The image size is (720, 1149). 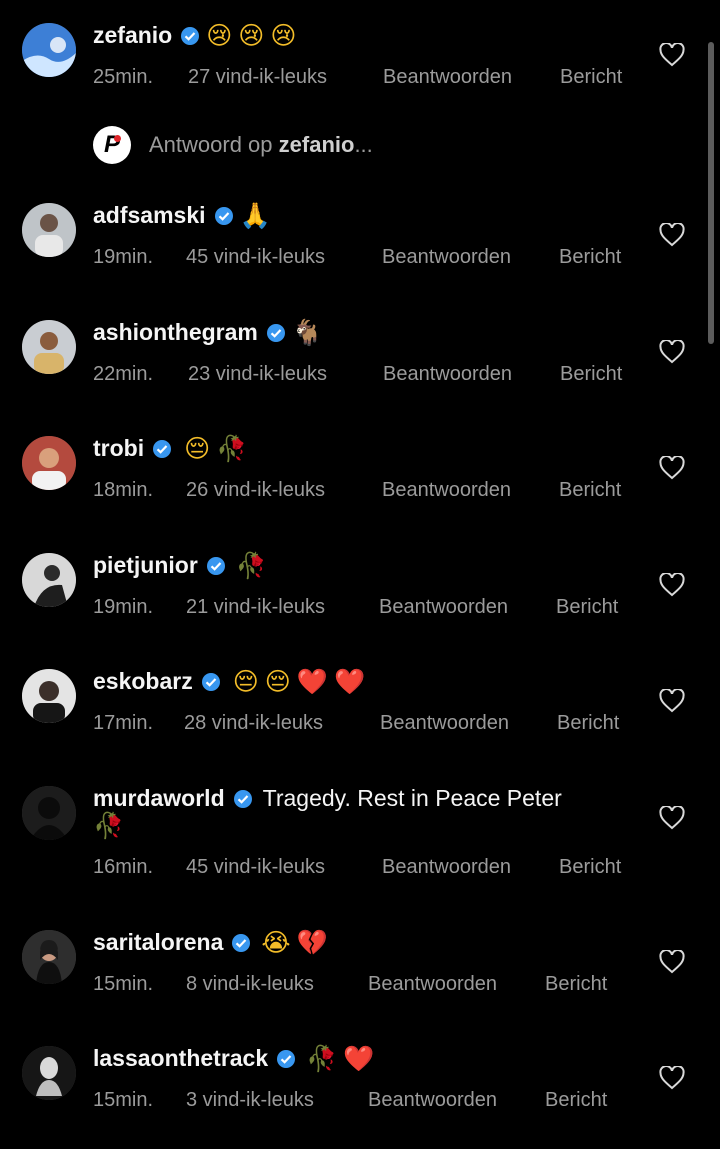 I want to click on comment-likes: 27 vind-ik-leuks, so click(x=285, y=77).